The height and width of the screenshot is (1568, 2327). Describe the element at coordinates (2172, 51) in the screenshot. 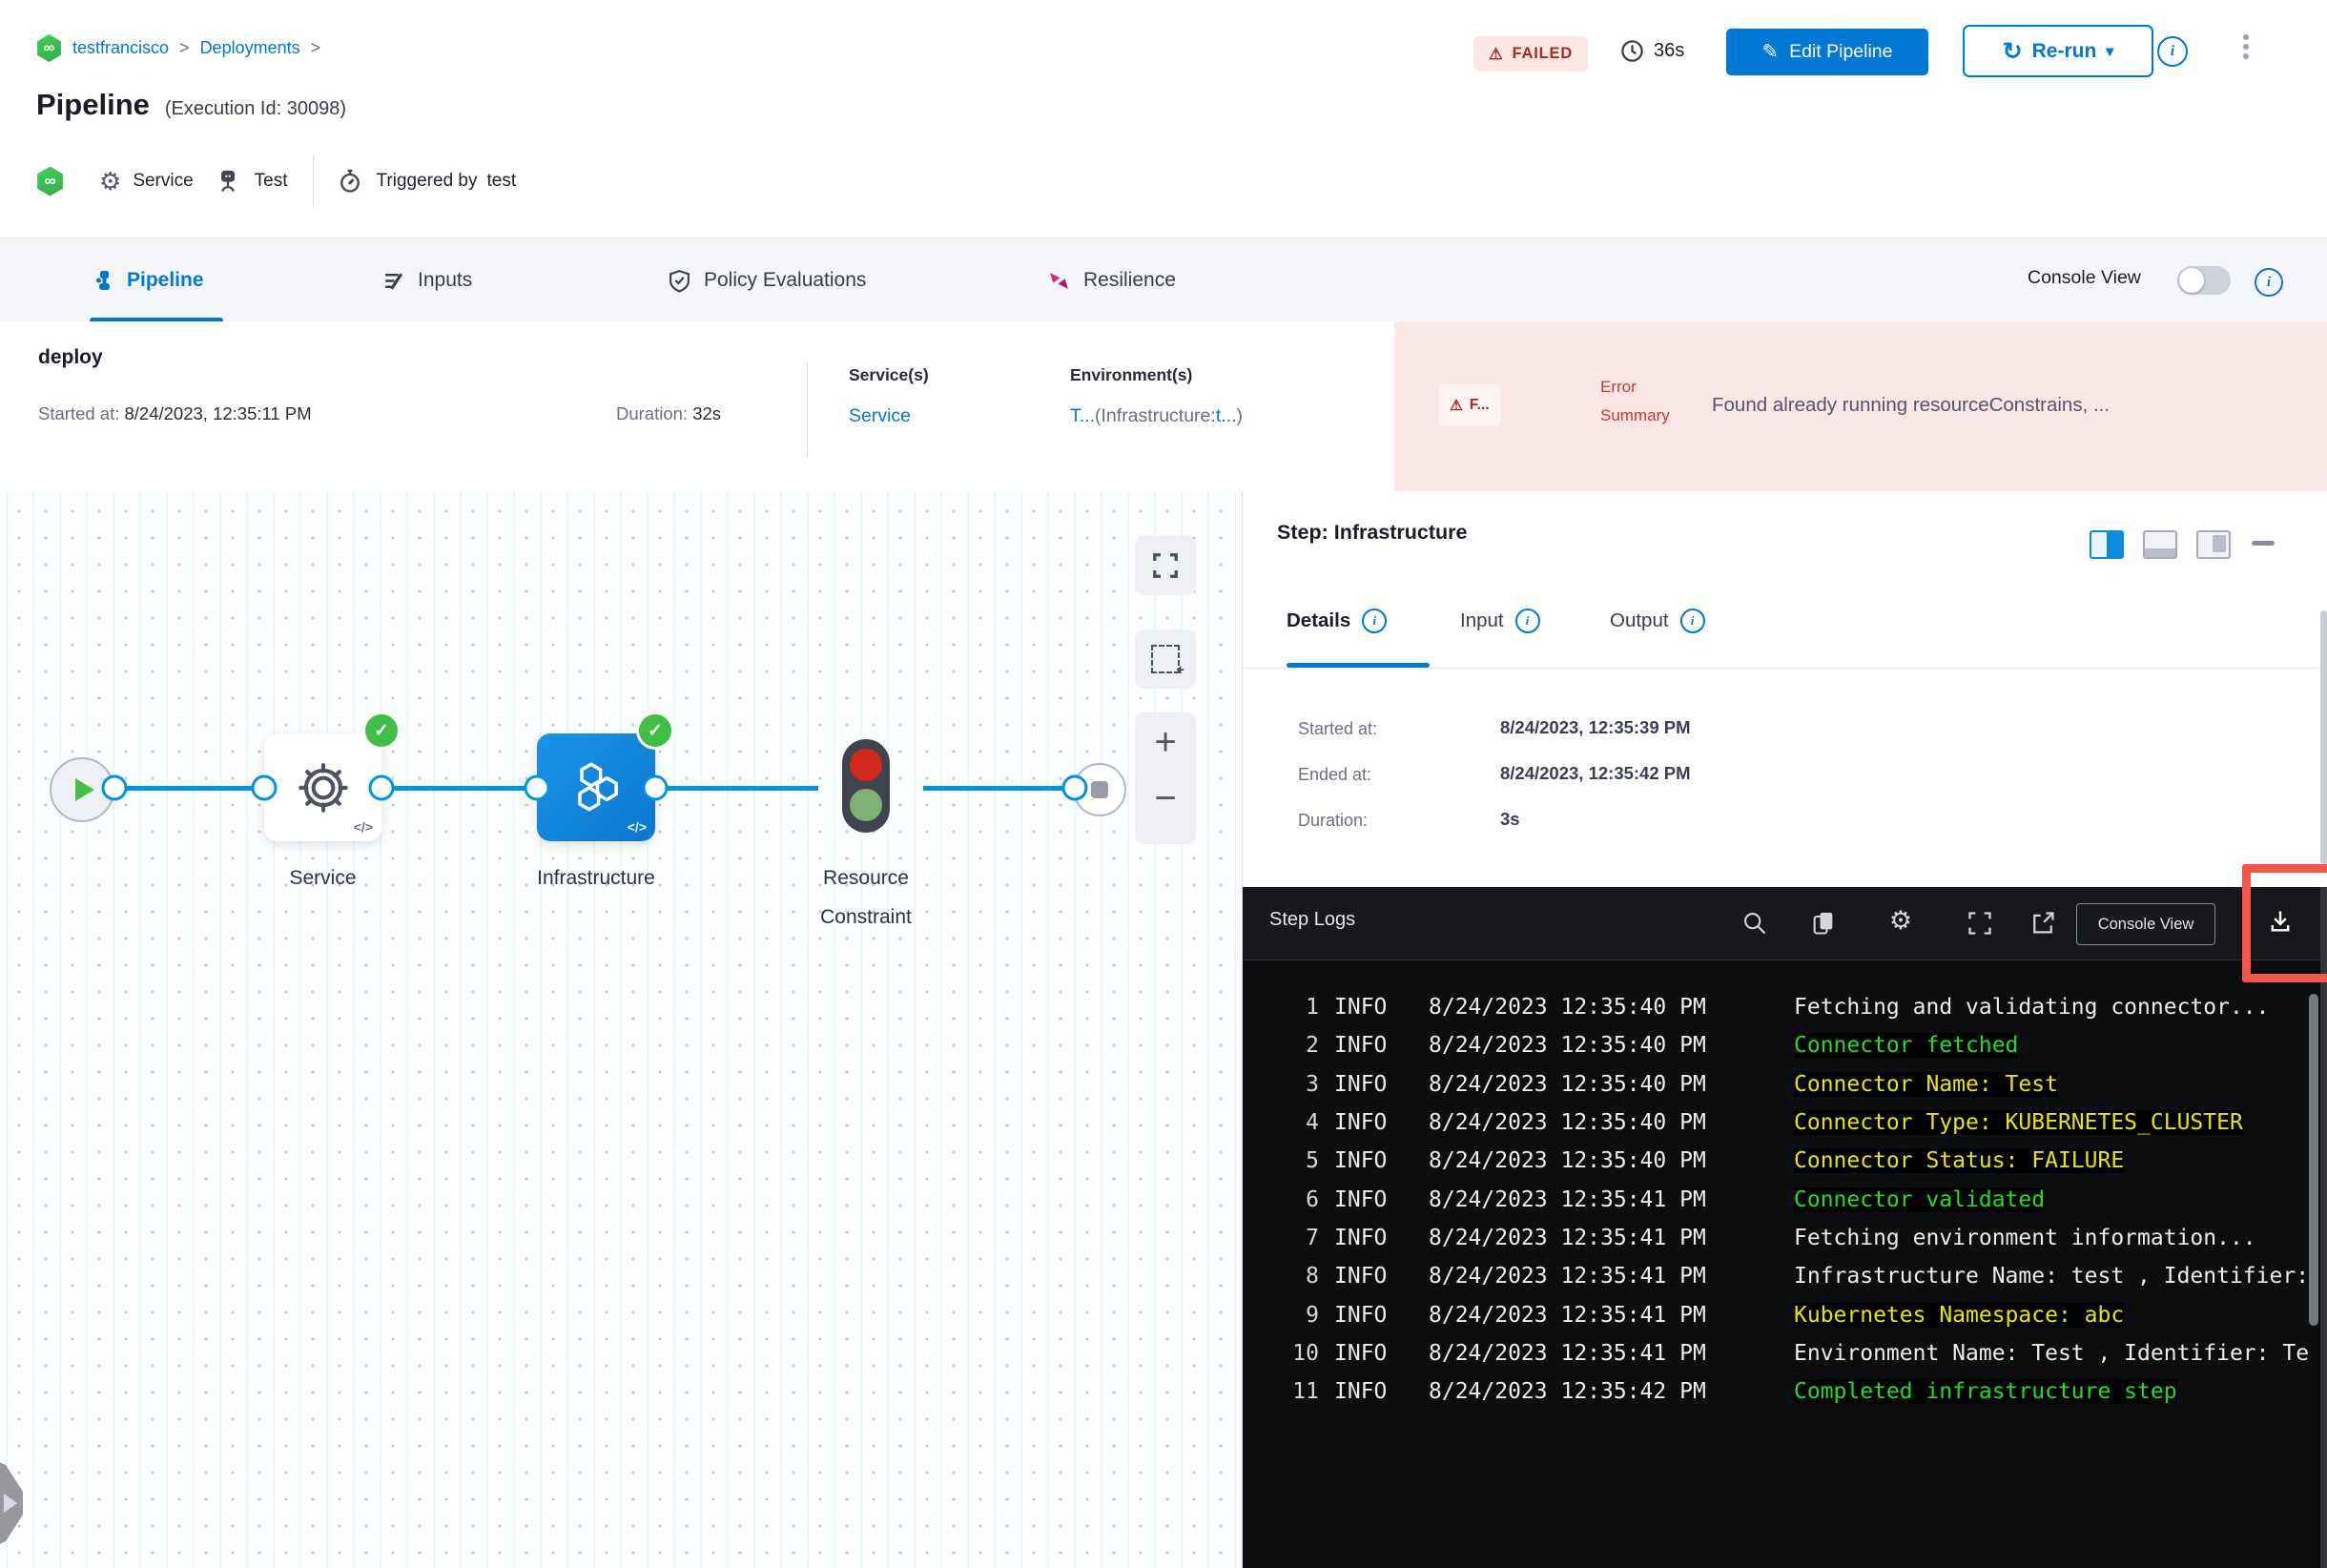

I see `execution-info-button: i` at that location.